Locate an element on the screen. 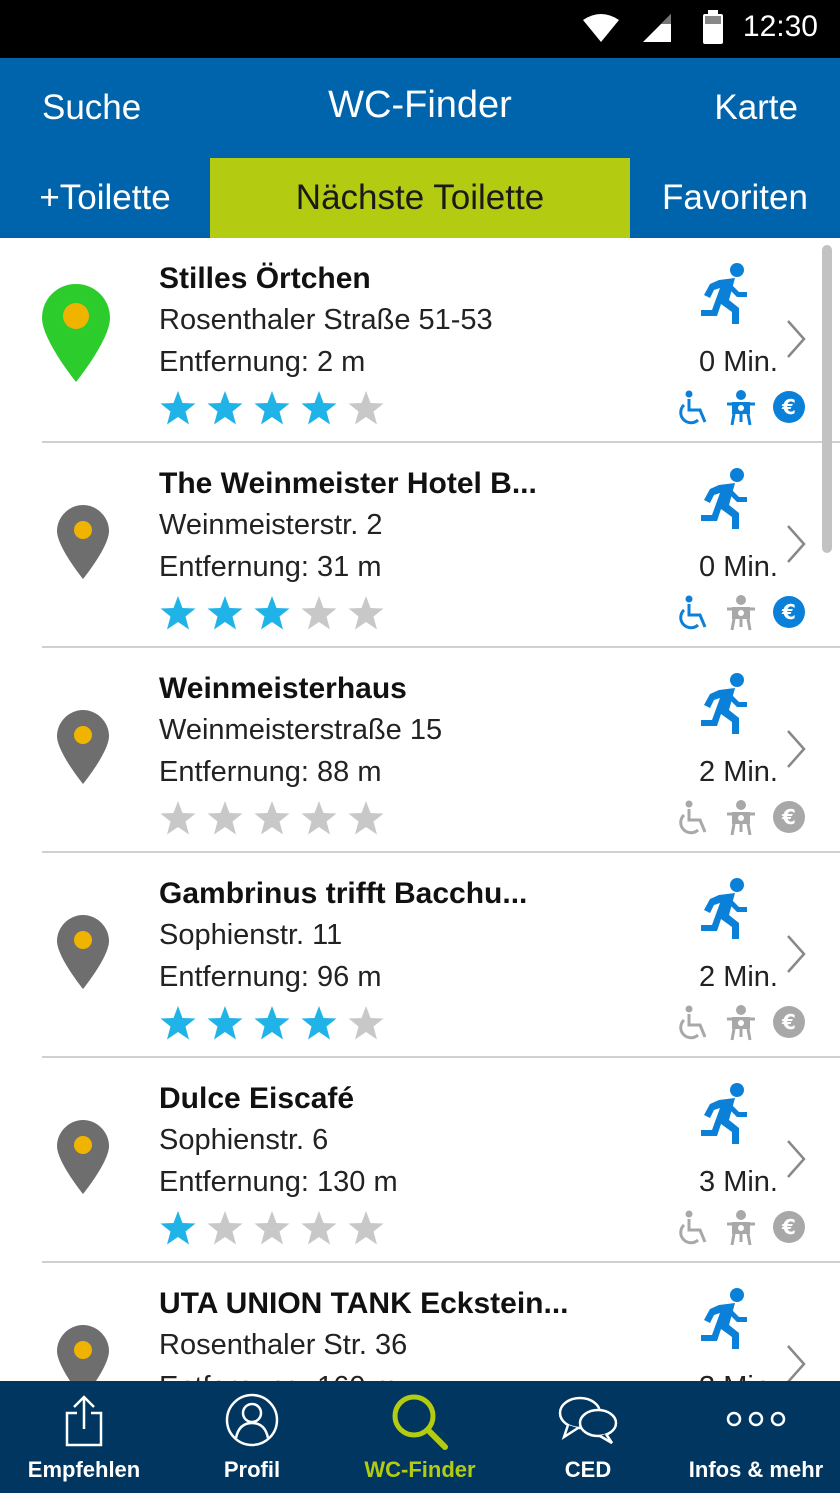  tab-favorites: Favoriten is located at coordinates (735, 198).